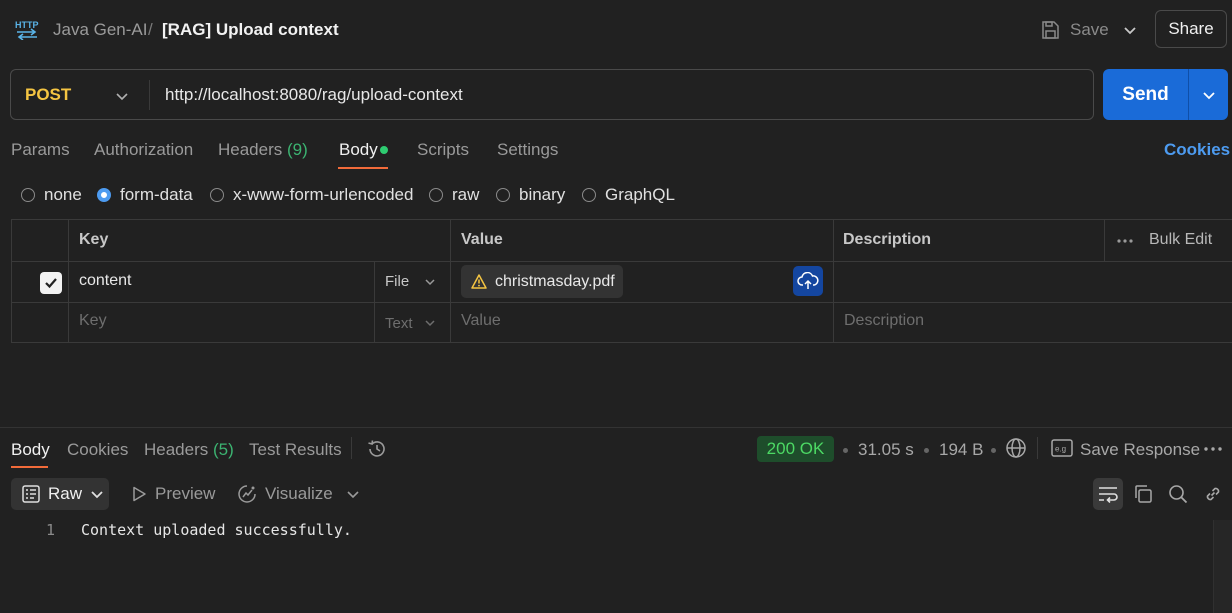  What do you see at coordinates (247, 494) in the screenshot?
I see `visualize-icon` at bounding box center [247, 494].